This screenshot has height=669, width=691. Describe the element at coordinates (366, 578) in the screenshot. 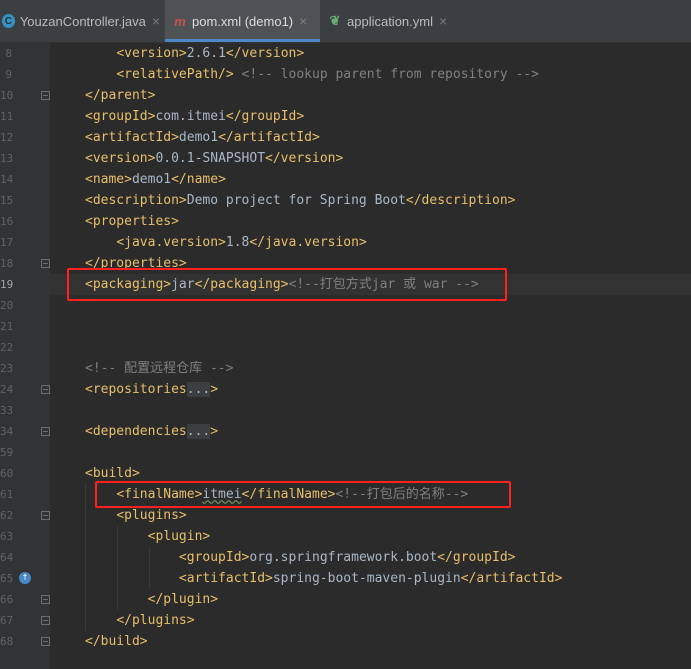

I see `code-text: spring-boot-maven-plugin` at that location.